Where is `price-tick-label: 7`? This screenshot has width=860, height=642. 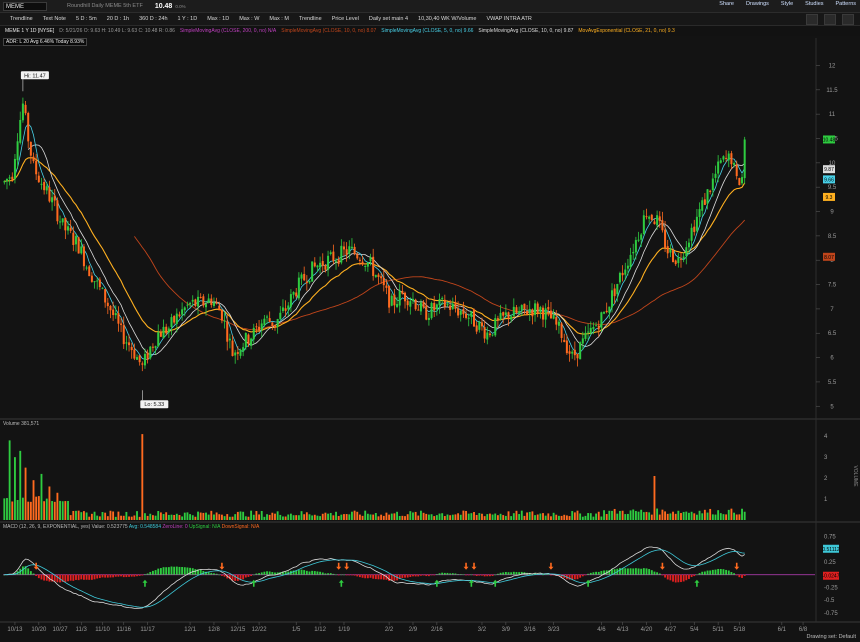 price-tick-label: 7 is located at coordinates (832, 310).